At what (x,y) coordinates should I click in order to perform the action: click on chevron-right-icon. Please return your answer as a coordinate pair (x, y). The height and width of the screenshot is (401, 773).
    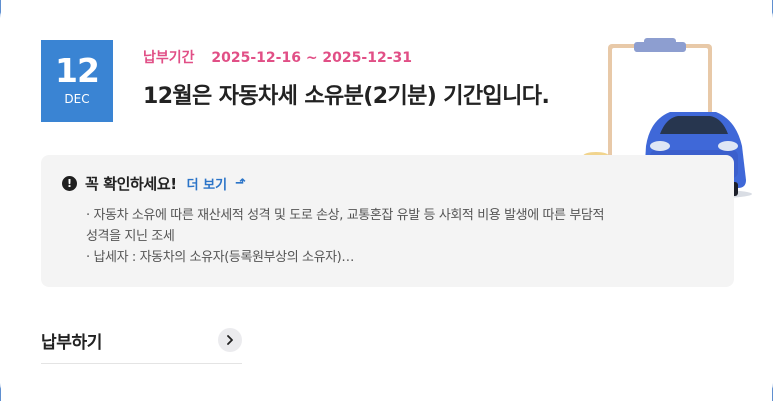
    Looking at the image, I should click on (230, 340).